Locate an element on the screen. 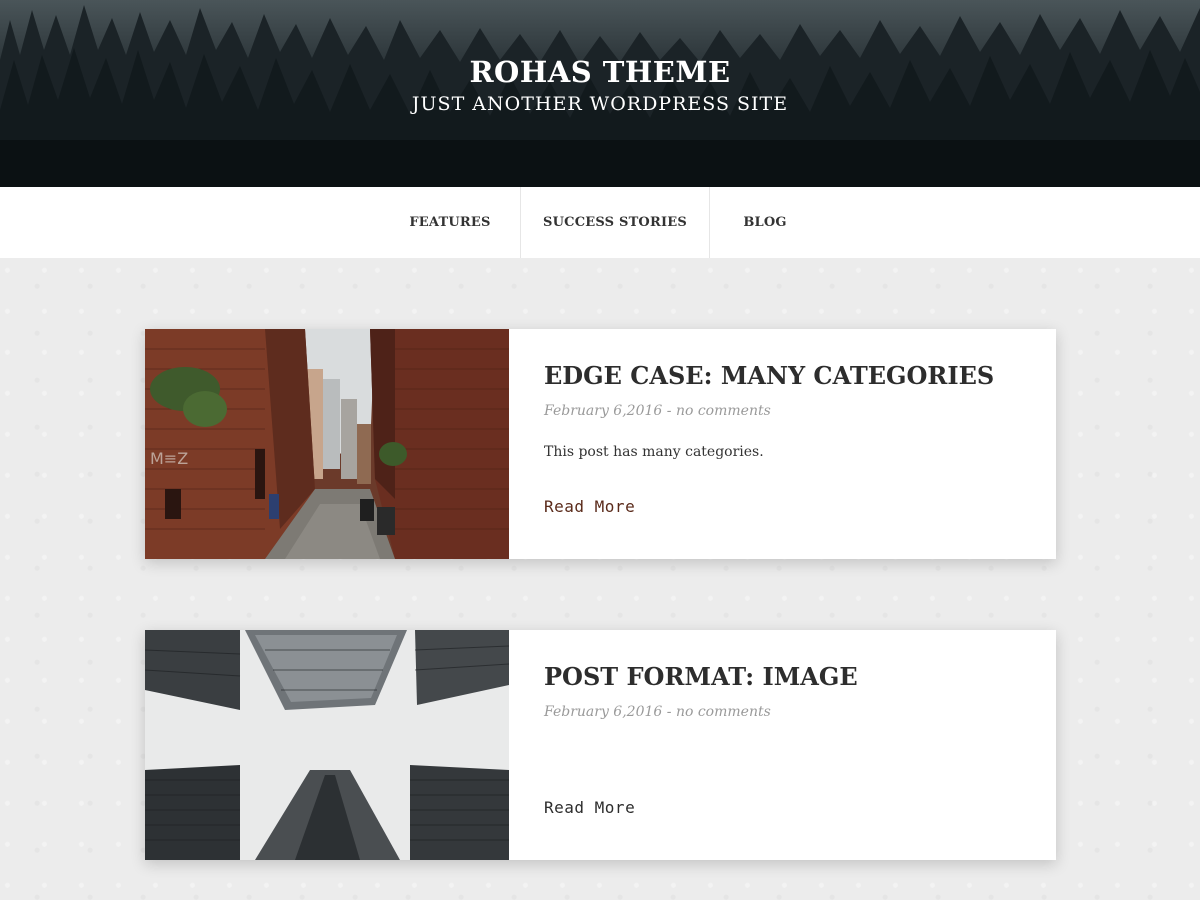  nav-item-success-stories: SUCCESS STORIES is located at coordinates (615, 222).